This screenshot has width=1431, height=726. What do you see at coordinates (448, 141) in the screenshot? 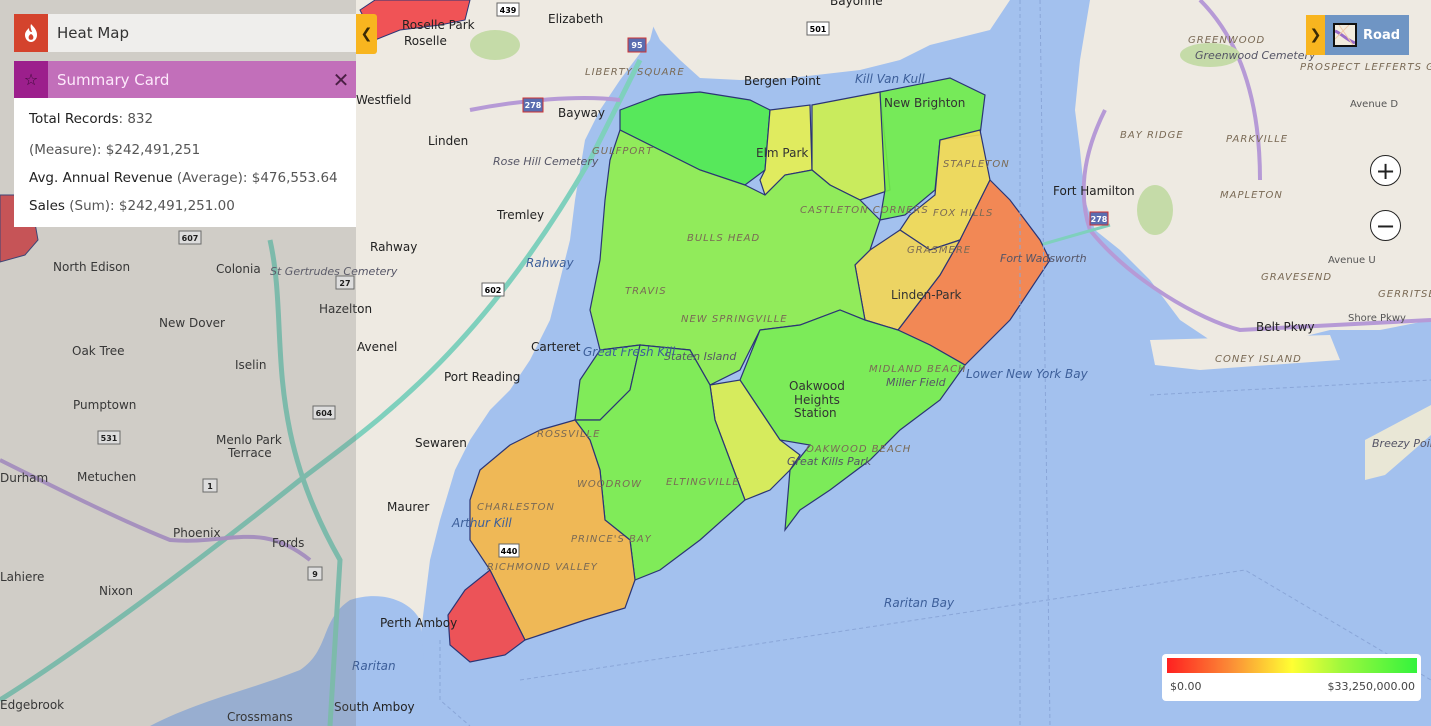
I see `place-label: Linden` at bounding box center [448, 141].